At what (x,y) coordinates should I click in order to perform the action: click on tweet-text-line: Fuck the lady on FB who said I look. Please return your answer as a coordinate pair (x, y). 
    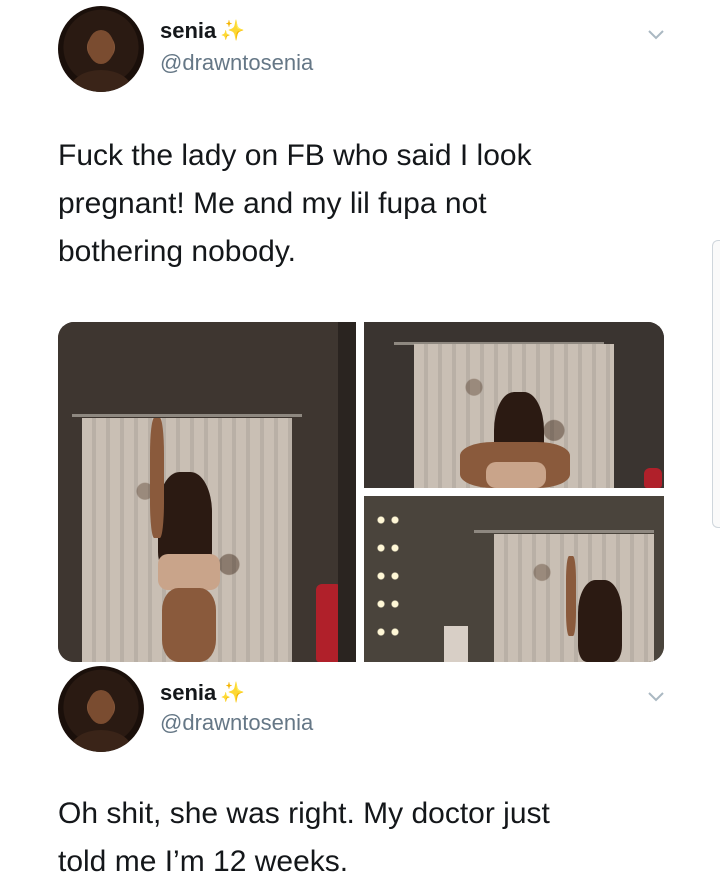
    Looking at the image, I should click on (295, 155).